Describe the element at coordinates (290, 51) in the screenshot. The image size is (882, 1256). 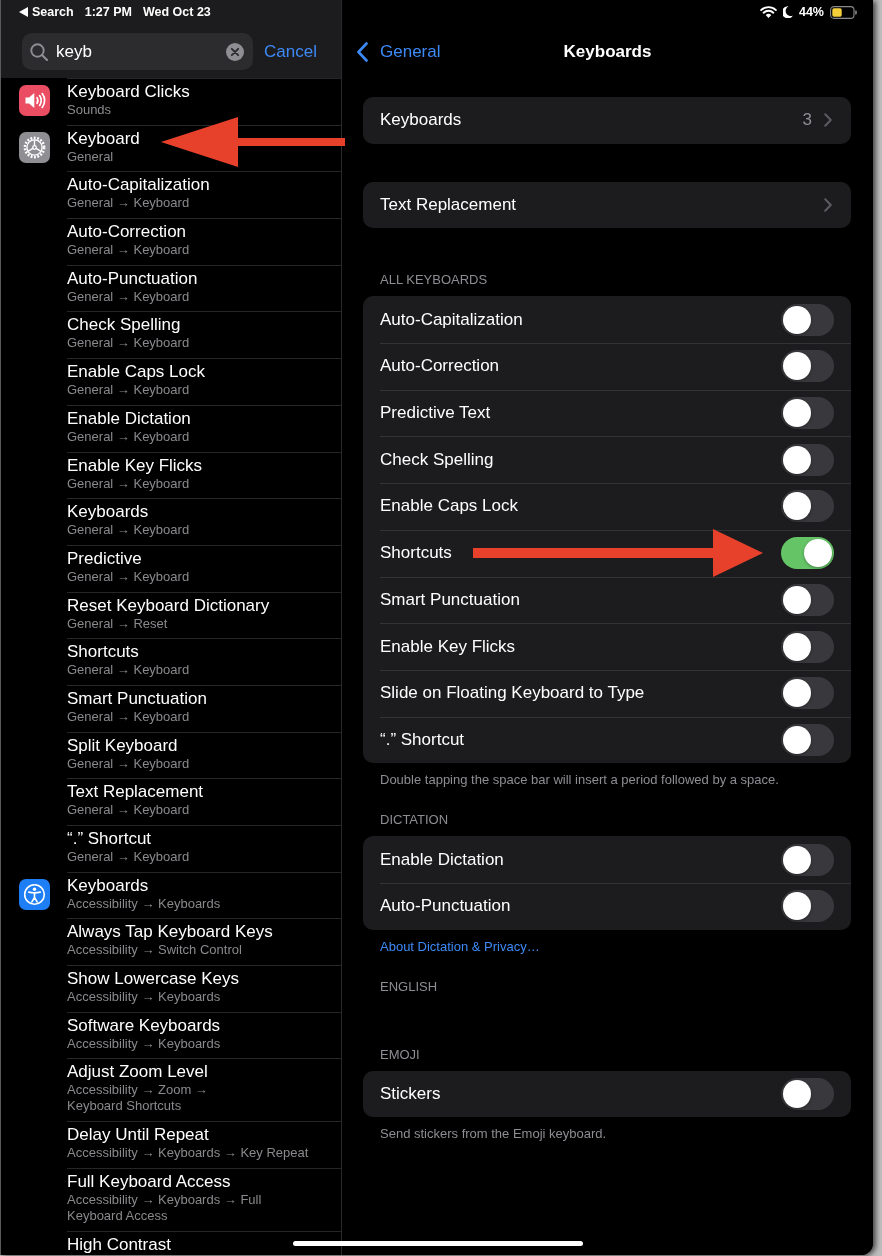
I see `cancel-button: Cancel` at that location.